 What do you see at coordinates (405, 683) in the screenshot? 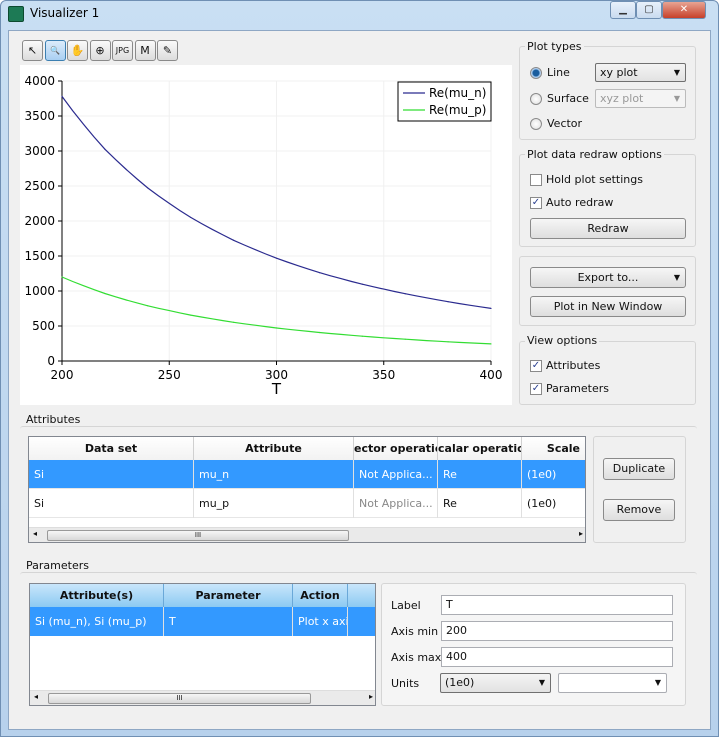
I see `units-label: Units` at bounding box center [405, 683].